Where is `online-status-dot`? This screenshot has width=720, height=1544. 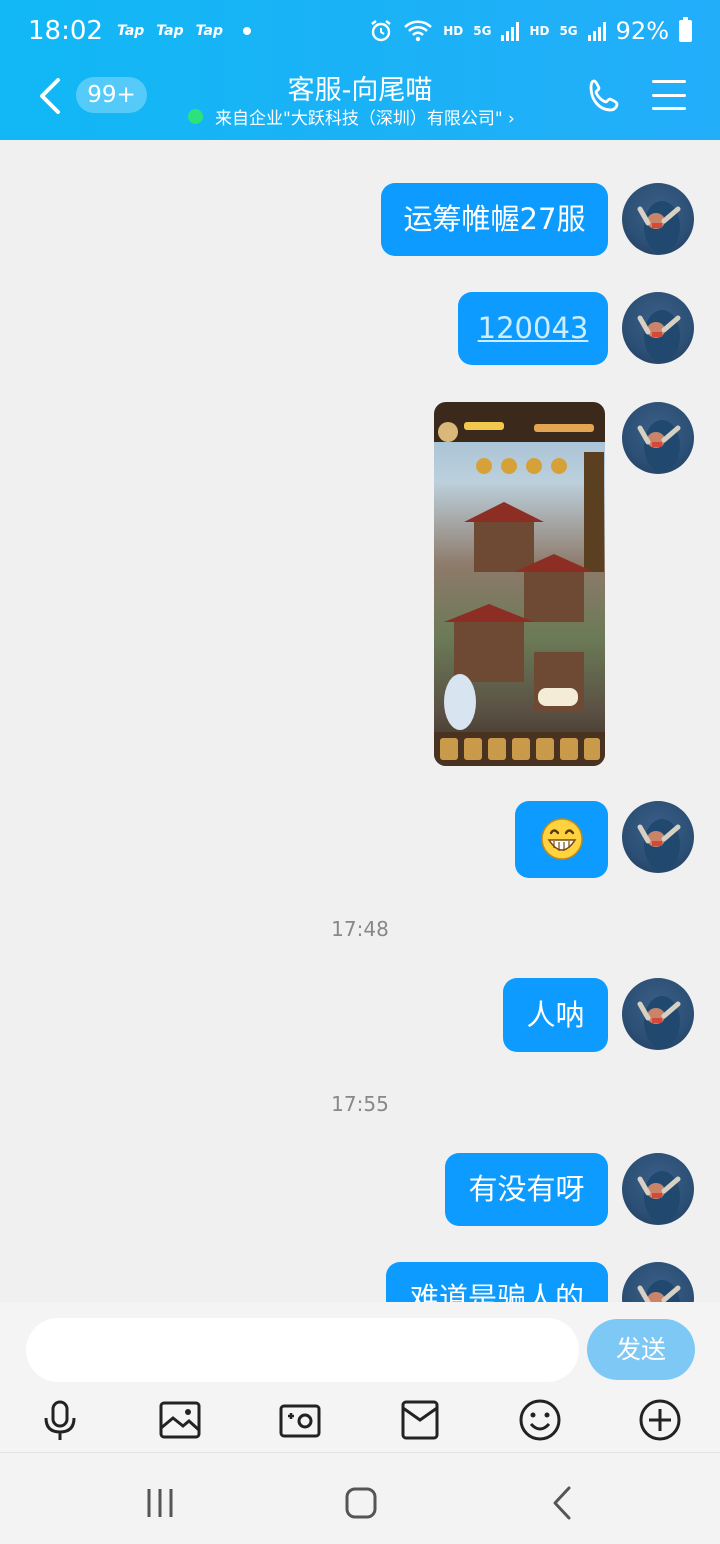
online-status-dot is located at coordinates (195, 116).